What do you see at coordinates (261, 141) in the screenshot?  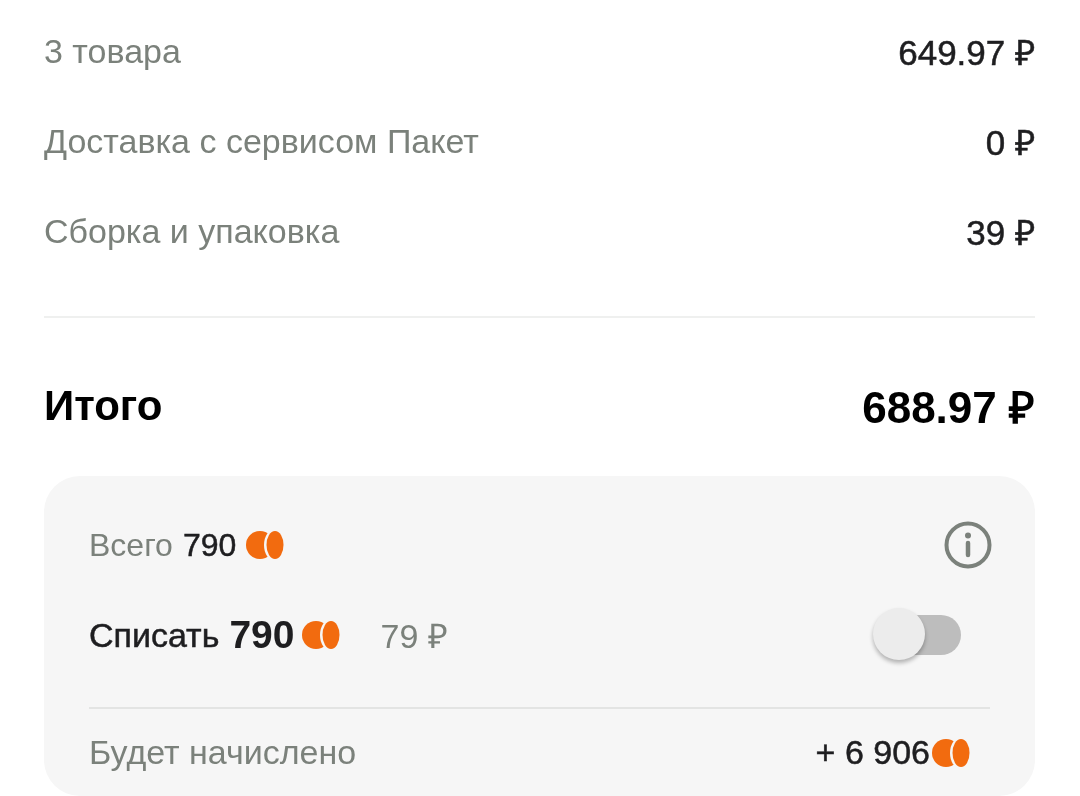 I see `line-item-label: Доставка с сервисом Пакет` at bounding box center [261, 141].